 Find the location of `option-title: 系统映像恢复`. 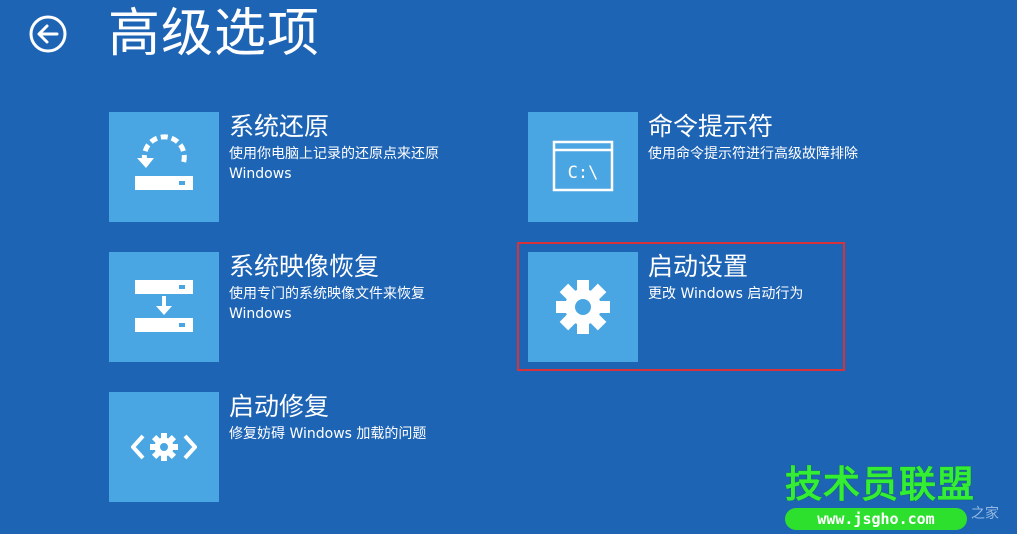

option-title: 系统映像恢复 is located at coordinates (304, 266).